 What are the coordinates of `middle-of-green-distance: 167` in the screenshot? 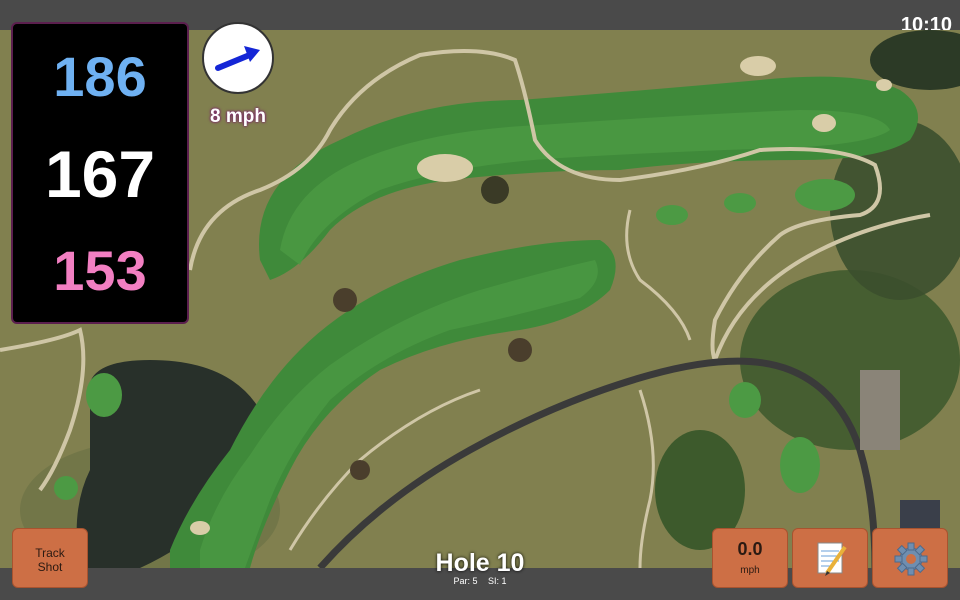 It's located at (100, 174).